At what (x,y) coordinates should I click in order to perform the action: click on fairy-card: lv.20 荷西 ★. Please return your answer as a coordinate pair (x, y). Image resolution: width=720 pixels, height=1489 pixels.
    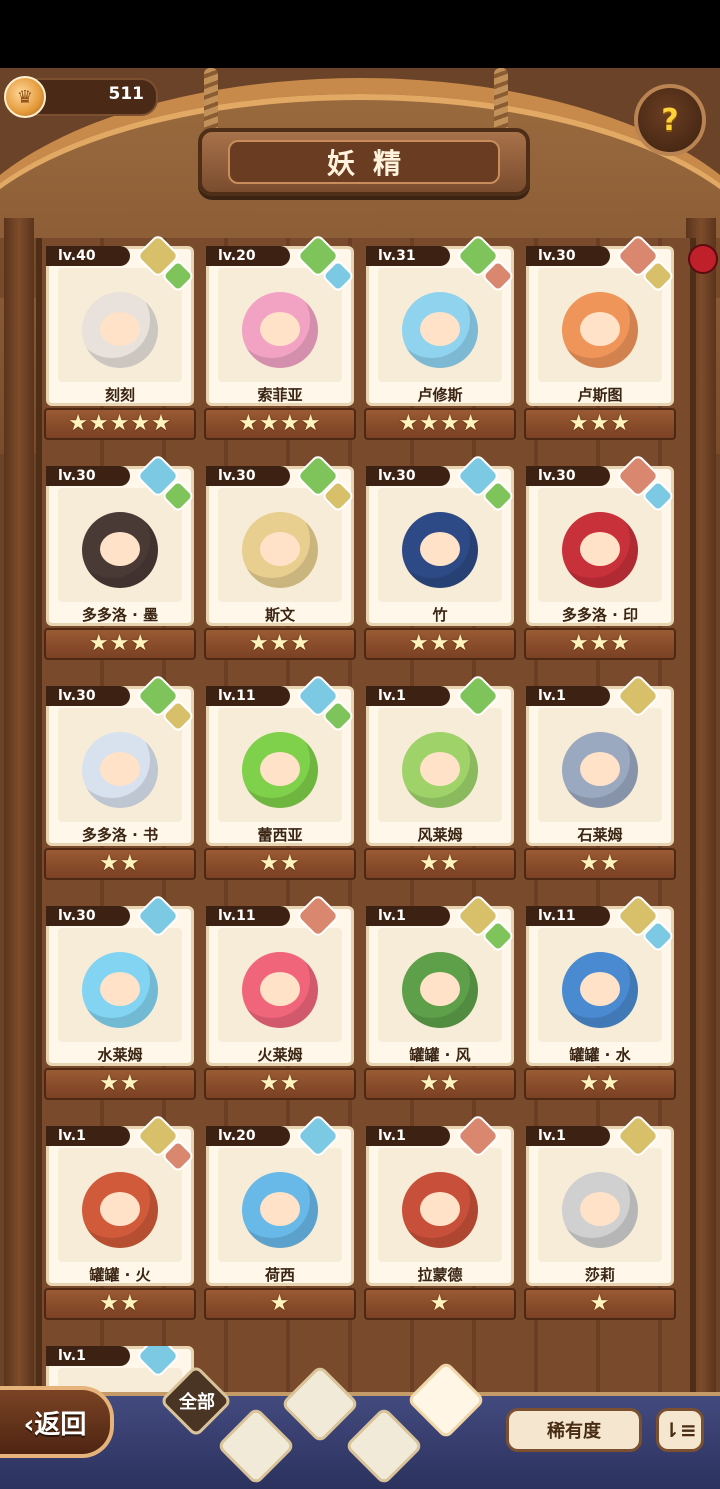
    Looking at the image, I should click on (280, 1219).